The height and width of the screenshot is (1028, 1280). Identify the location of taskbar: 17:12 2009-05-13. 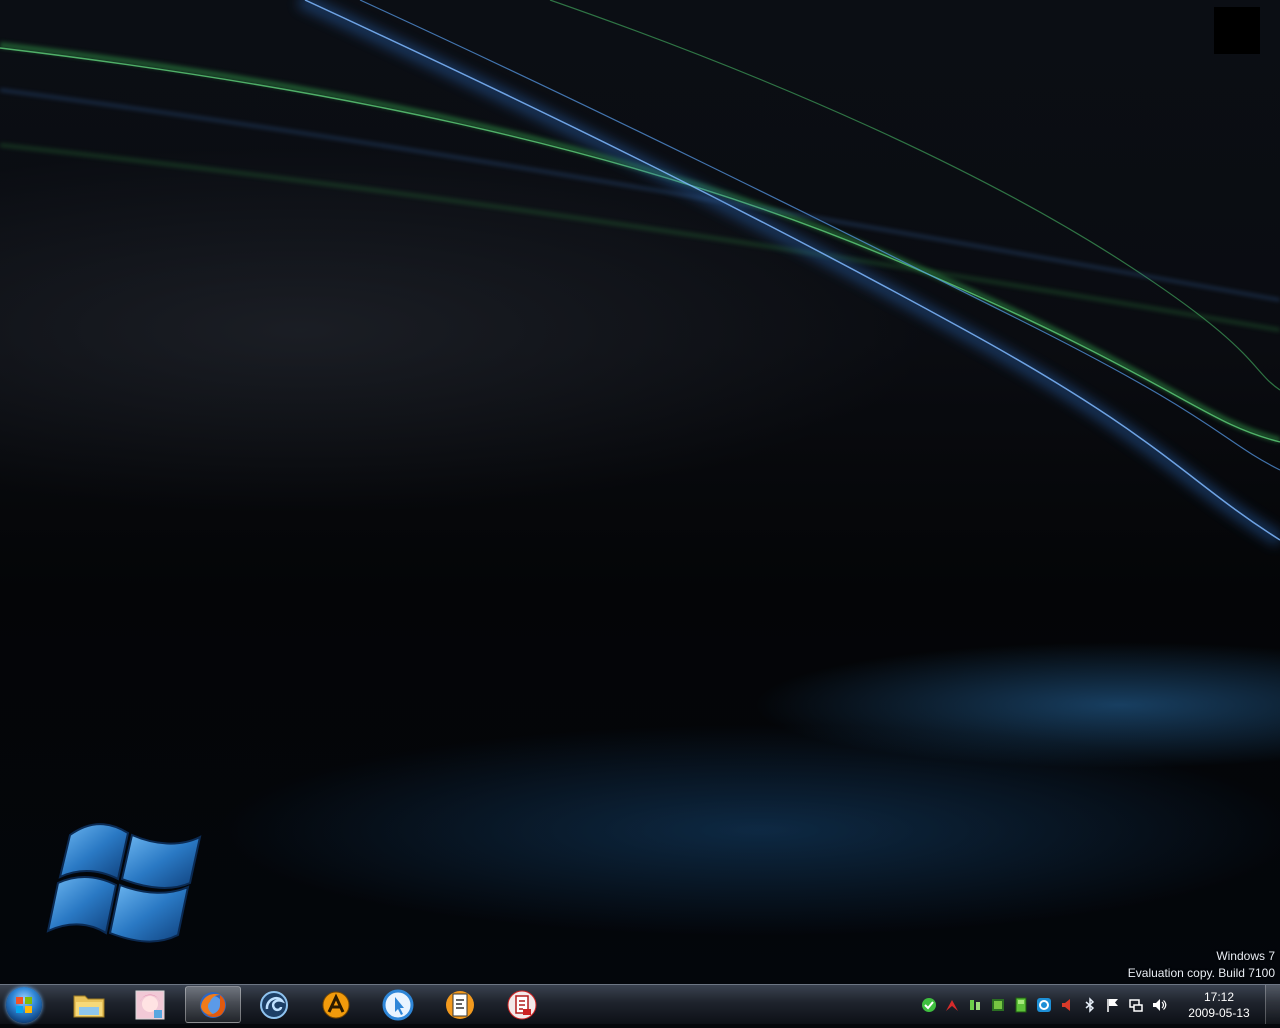
(640, 1004).